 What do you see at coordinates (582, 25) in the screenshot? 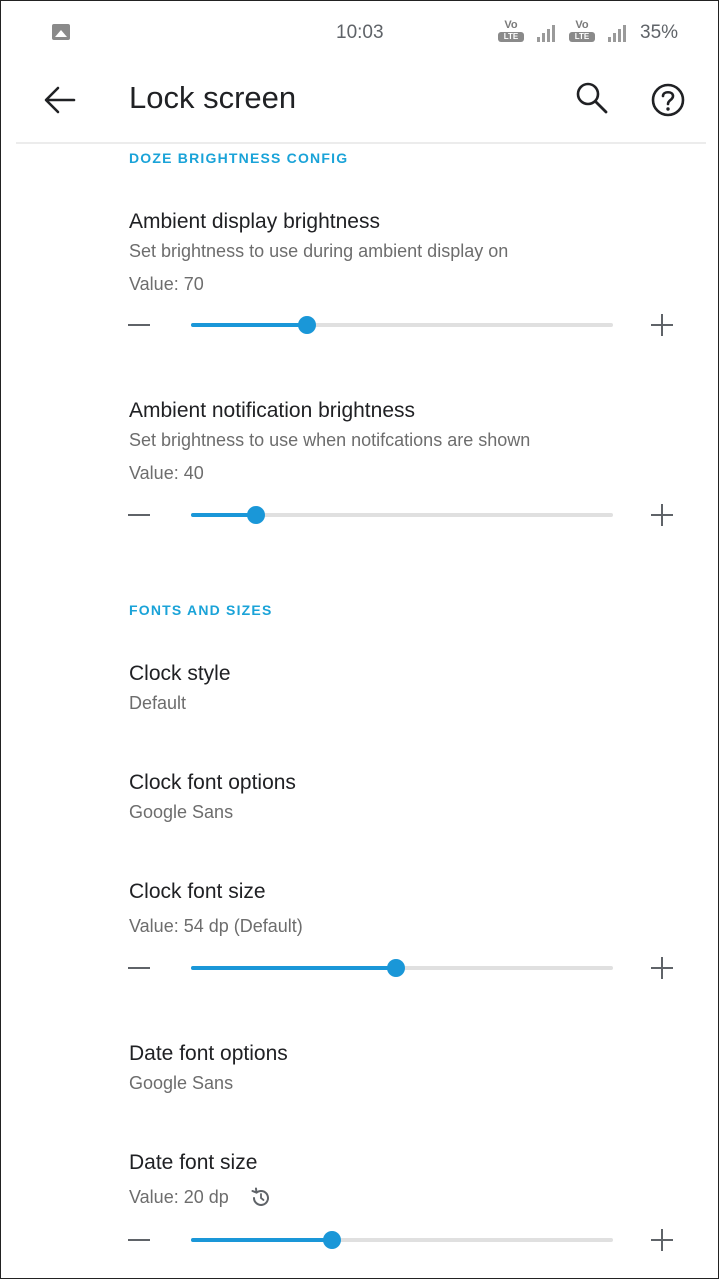
I see `volte-label-2: Vo` at bounding box center [582, 25].